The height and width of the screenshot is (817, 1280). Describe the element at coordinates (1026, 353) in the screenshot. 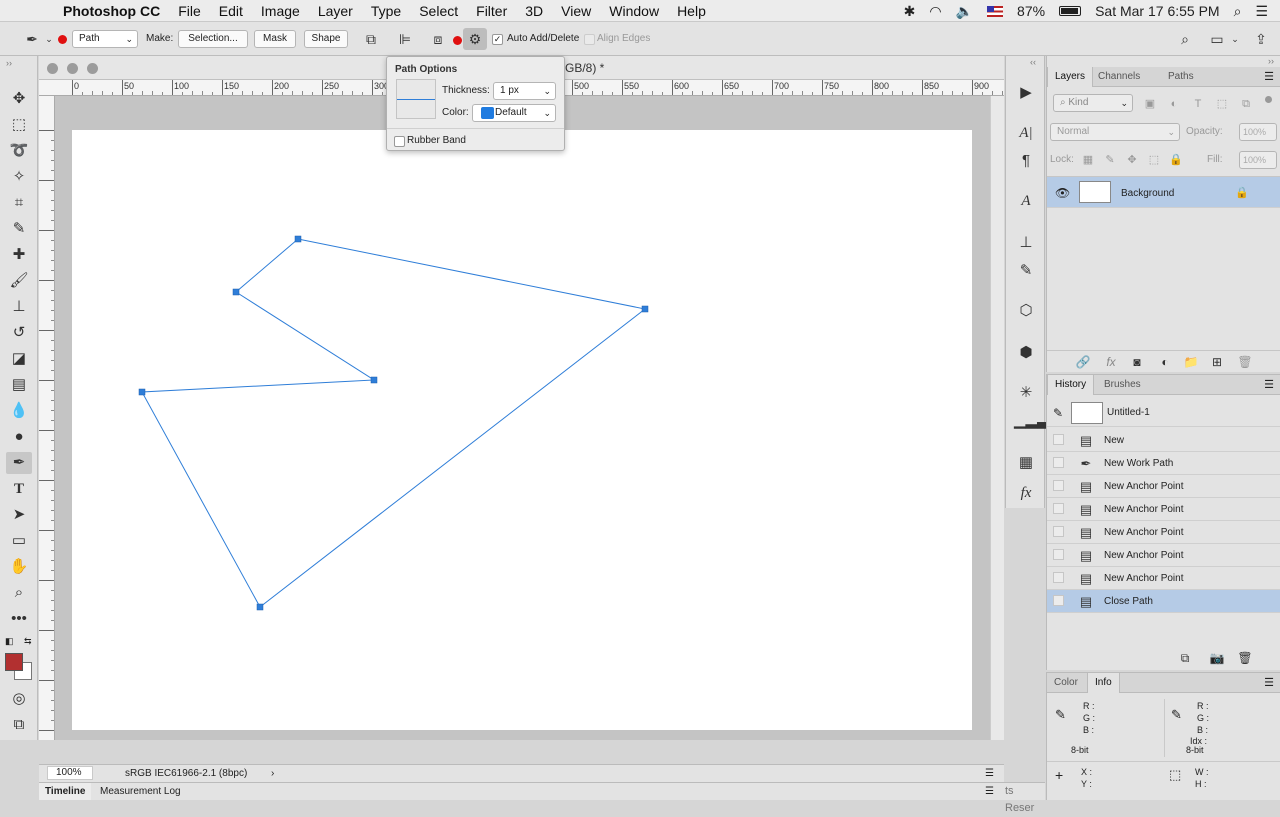

I see `3d-cube-icon: ⬢` at that location.